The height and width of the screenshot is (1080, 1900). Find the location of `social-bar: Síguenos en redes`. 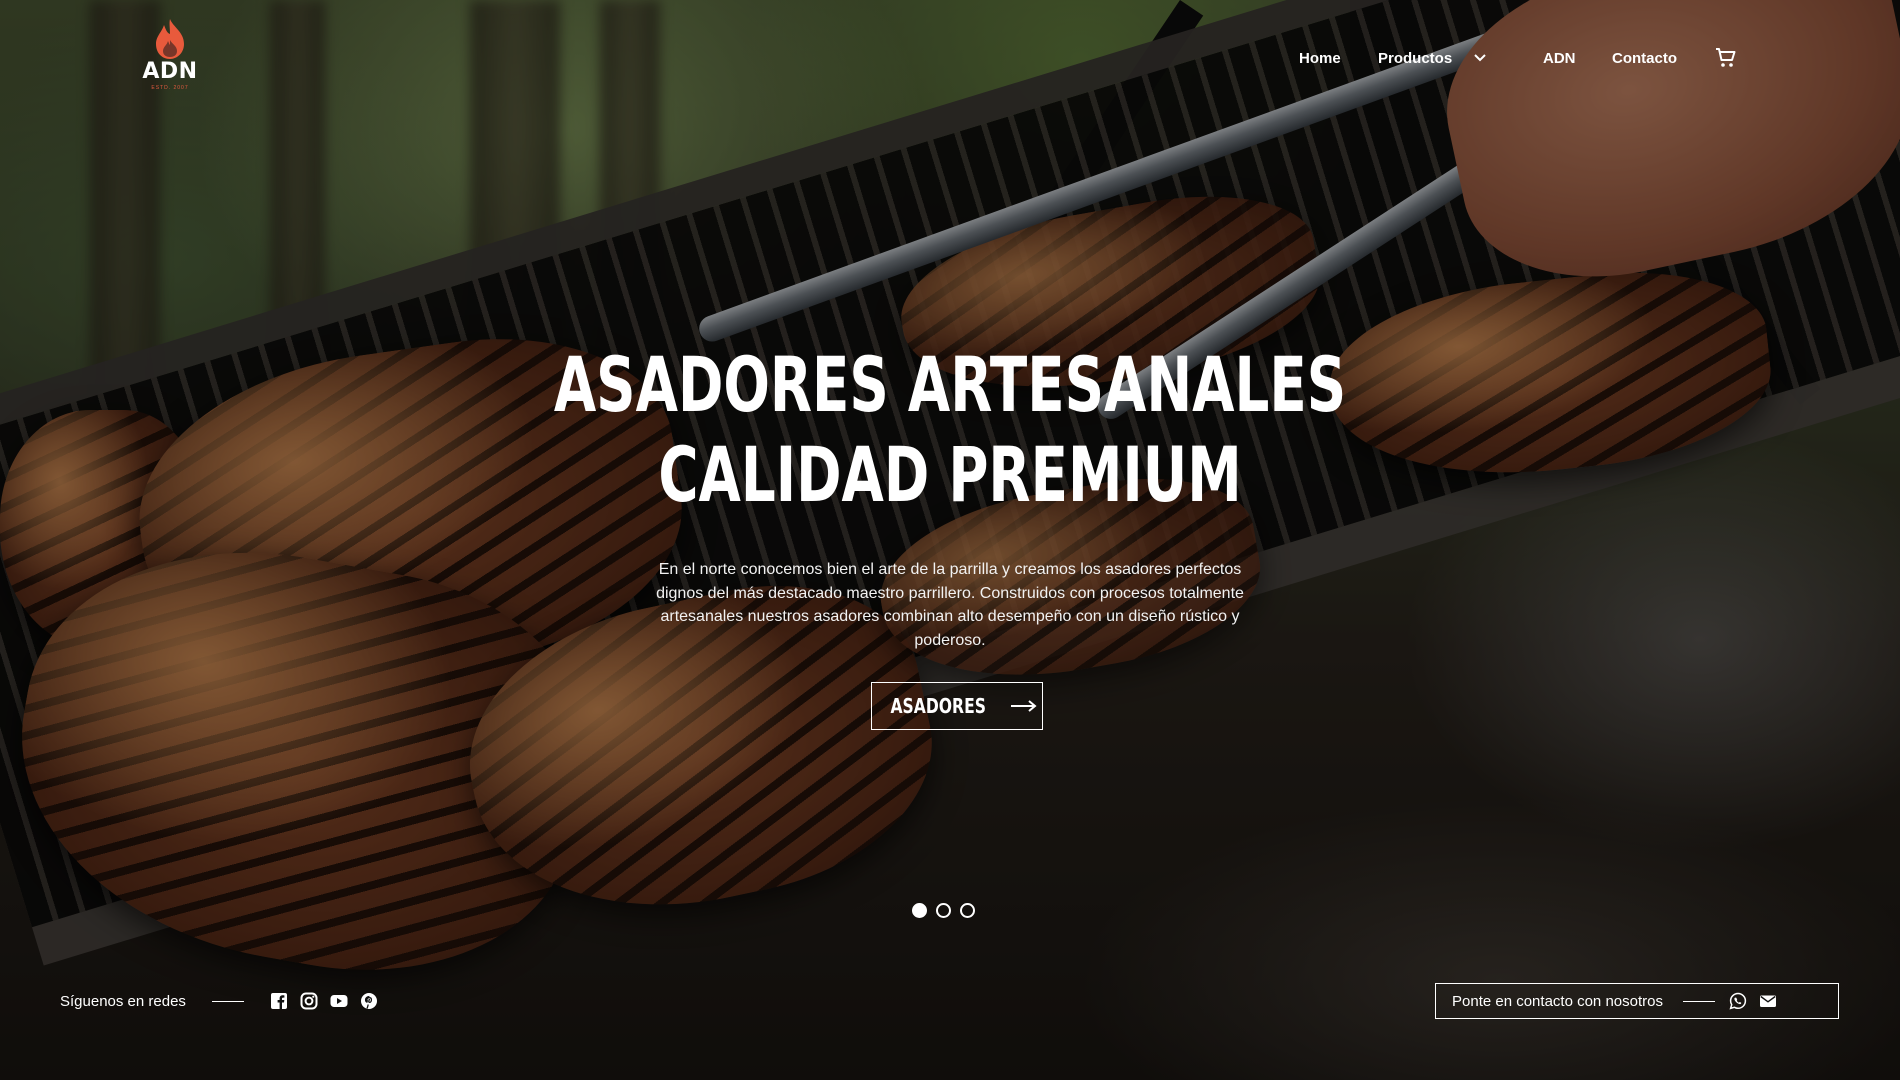

social-bar: Síguenos en redes is located at coordinates (219, 1001).